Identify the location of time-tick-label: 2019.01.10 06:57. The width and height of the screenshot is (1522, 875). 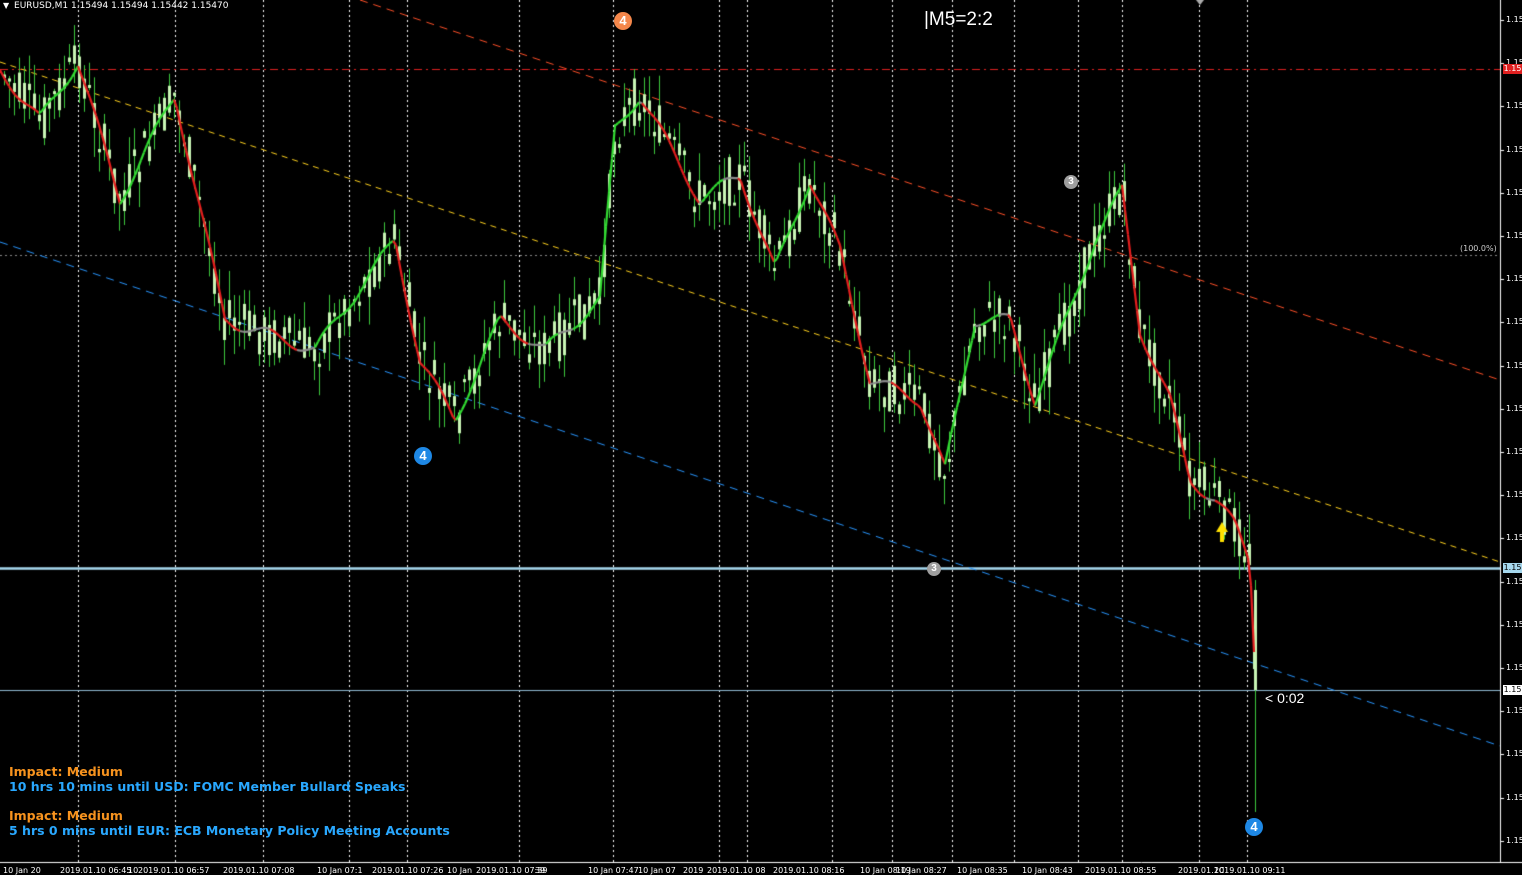
(174, 870).